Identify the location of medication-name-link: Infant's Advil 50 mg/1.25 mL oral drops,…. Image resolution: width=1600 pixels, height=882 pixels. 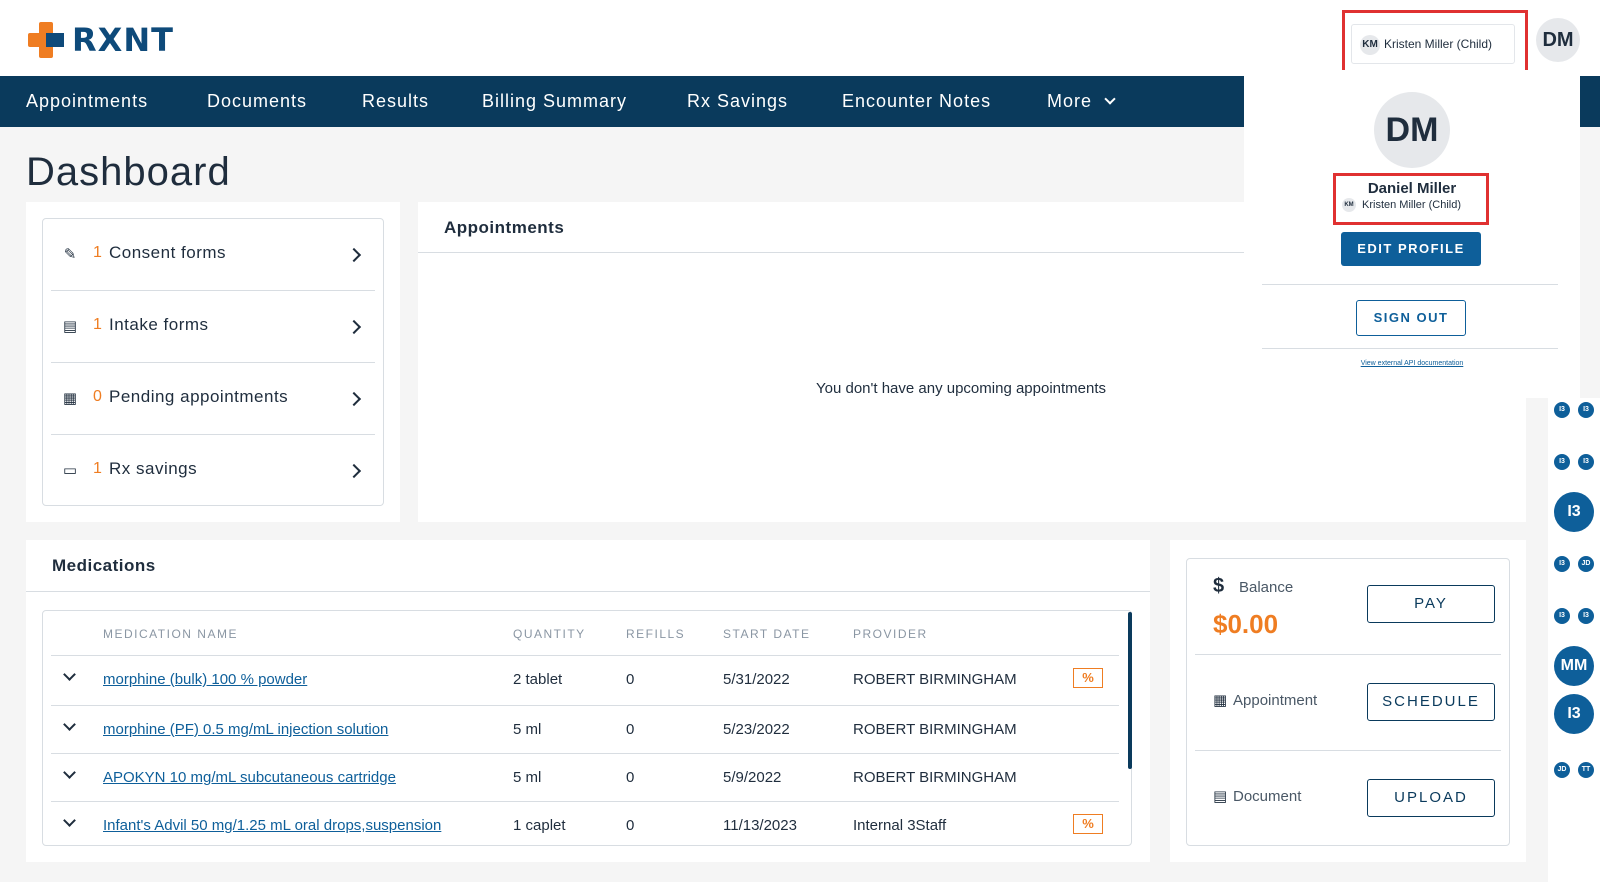
(272, 825).